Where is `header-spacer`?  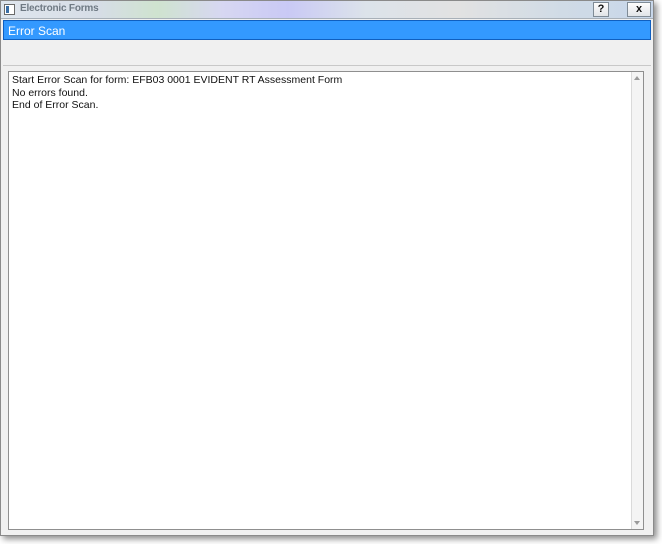 header-spacer is located at coordinates (327, 53).